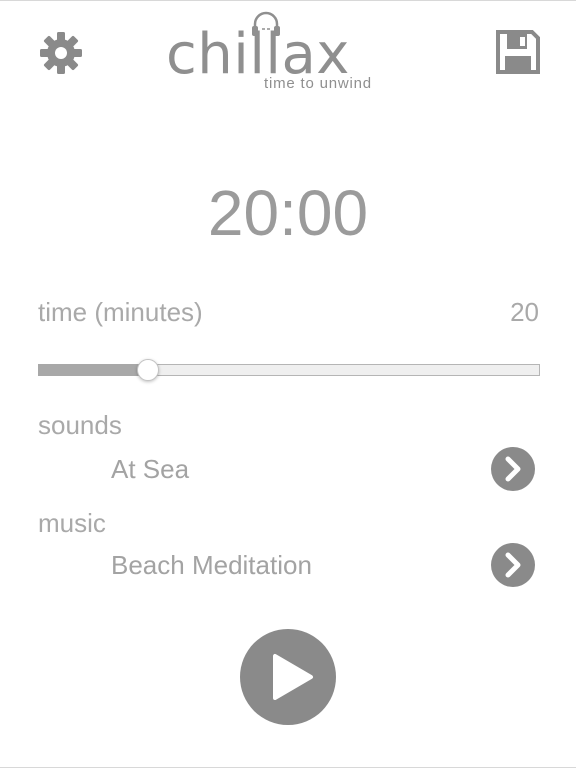  I want to click on music-label: music, so click(72, 523).